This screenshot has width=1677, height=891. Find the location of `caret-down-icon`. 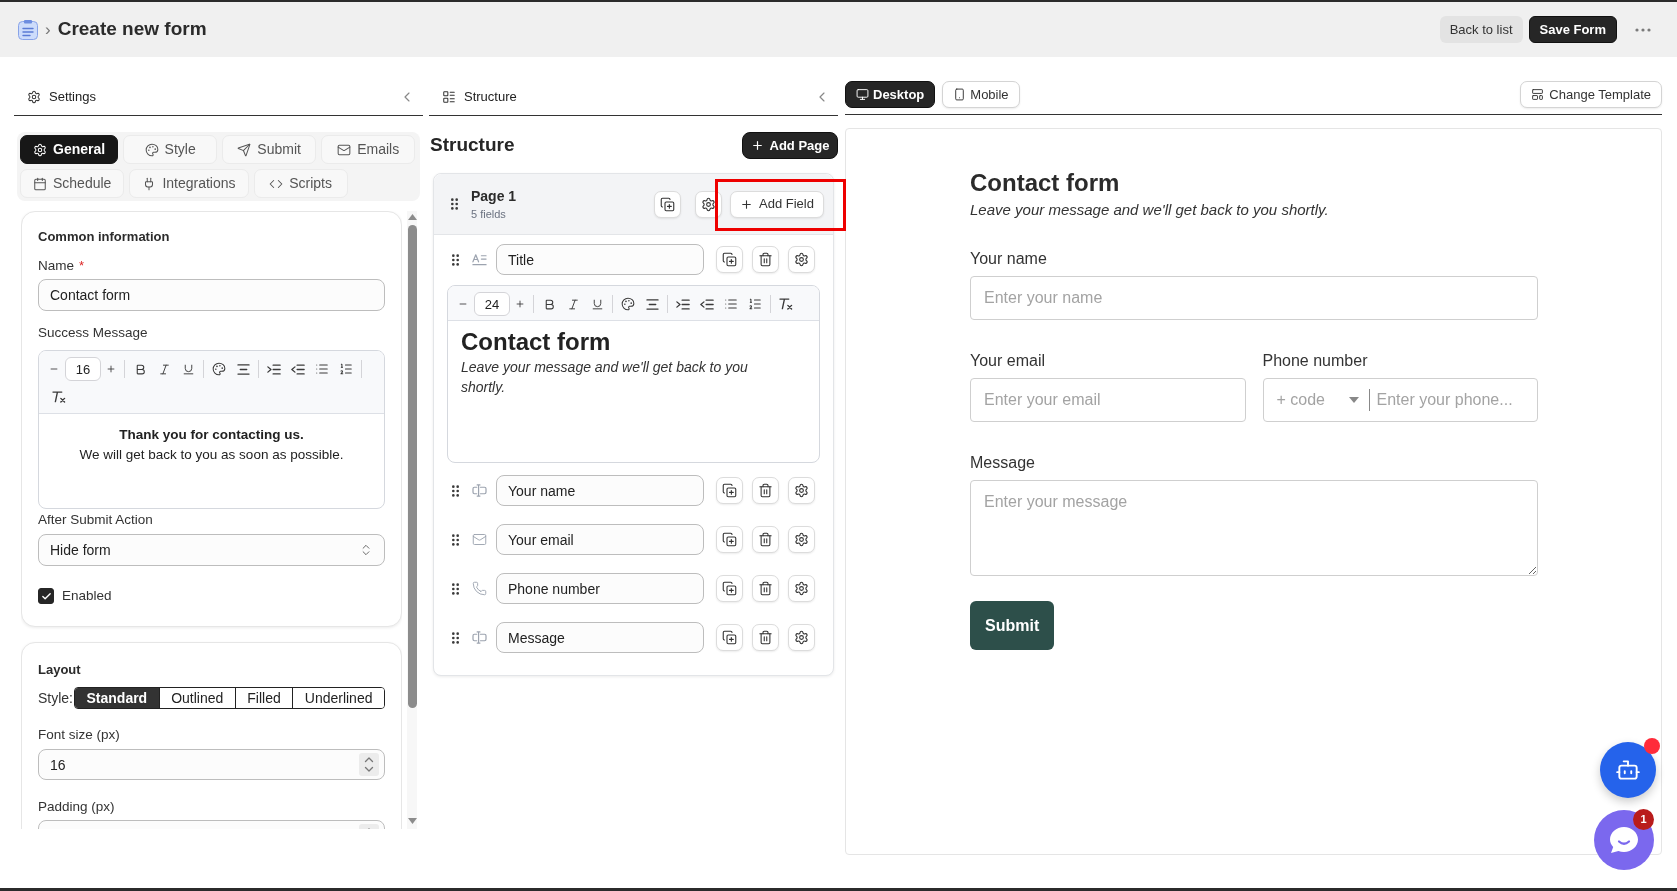

caret-down-icon is located at coordinates (1353, 400).